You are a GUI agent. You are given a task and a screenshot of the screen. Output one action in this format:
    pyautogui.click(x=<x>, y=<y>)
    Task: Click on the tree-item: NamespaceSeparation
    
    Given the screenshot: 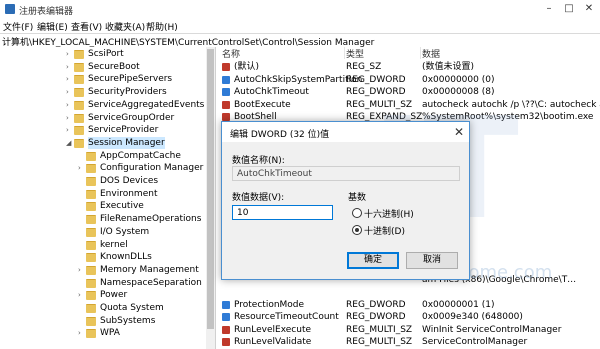 What is the action you would take?
    pyautogui.click(x=102, y=283)
    